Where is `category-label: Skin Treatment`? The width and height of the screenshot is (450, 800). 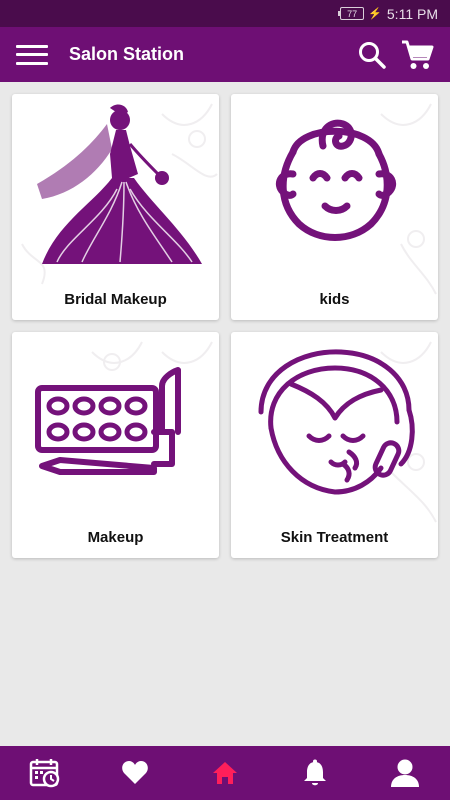
category-label: Skin Treatment is located at coordinates (334, 537).